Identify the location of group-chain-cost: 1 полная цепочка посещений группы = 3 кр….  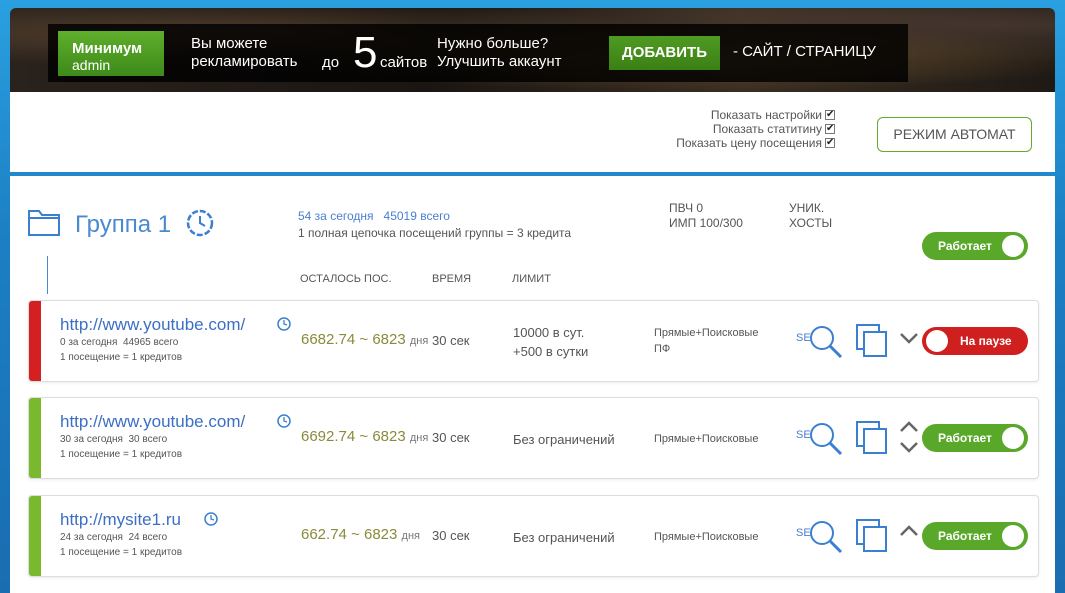
(435, 233).